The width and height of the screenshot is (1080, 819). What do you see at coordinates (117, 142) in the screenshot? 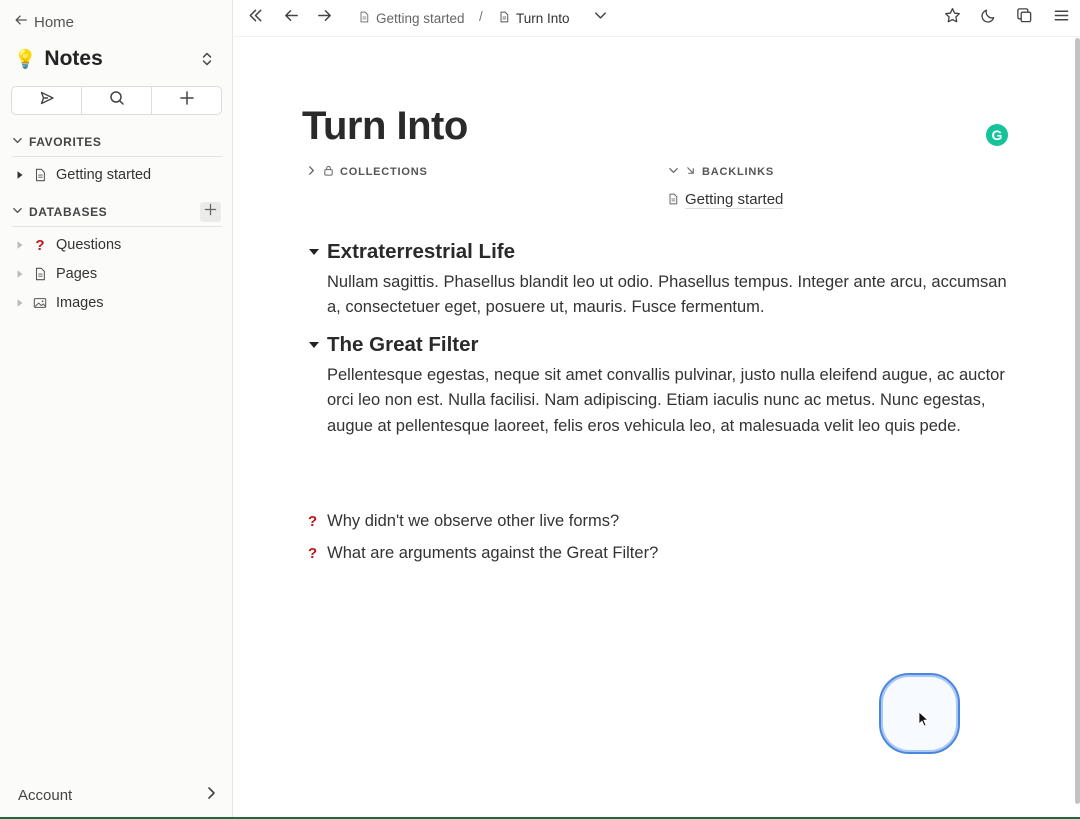
I see `favorites-header: FAVORITES` at bounding box center [117, 142].